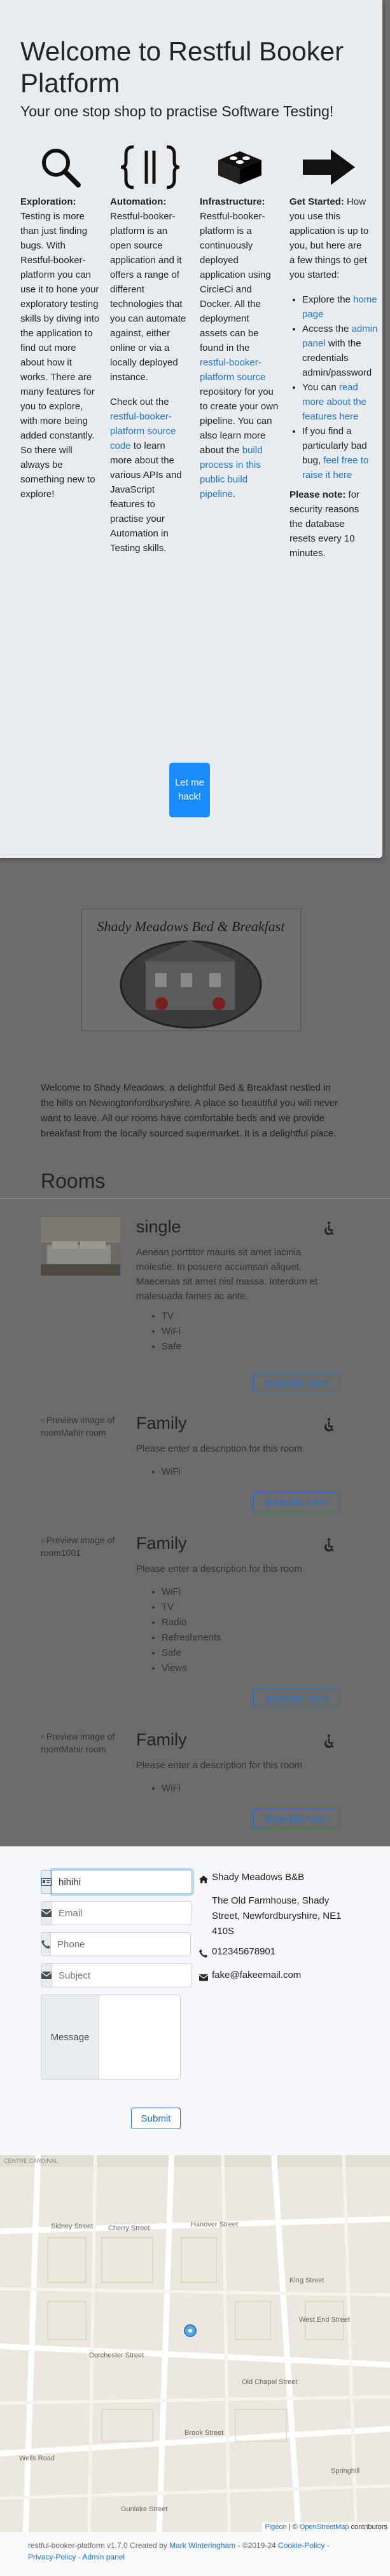 The image size is (390, 2576). What do you see at coordinates (256, 2545) in the screenshot?
I see `footer-text: - ©2019-24` at bounding box center [256, 2545].